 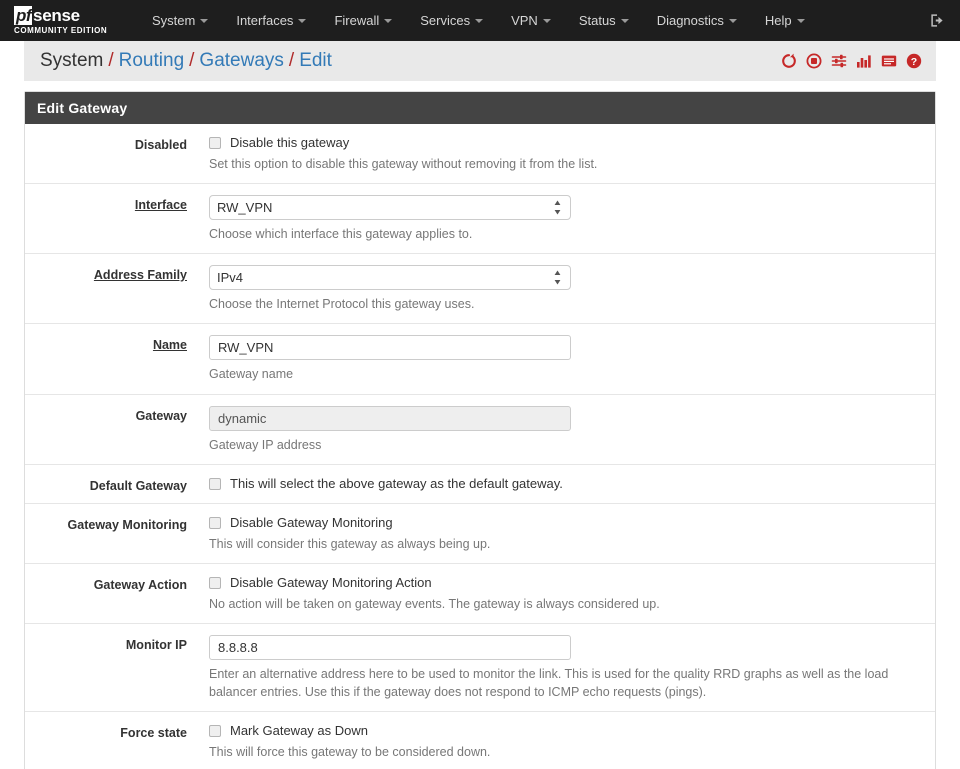 I want to click on breadcrumb-item-routing: Routing, so click(x=152, y=60).